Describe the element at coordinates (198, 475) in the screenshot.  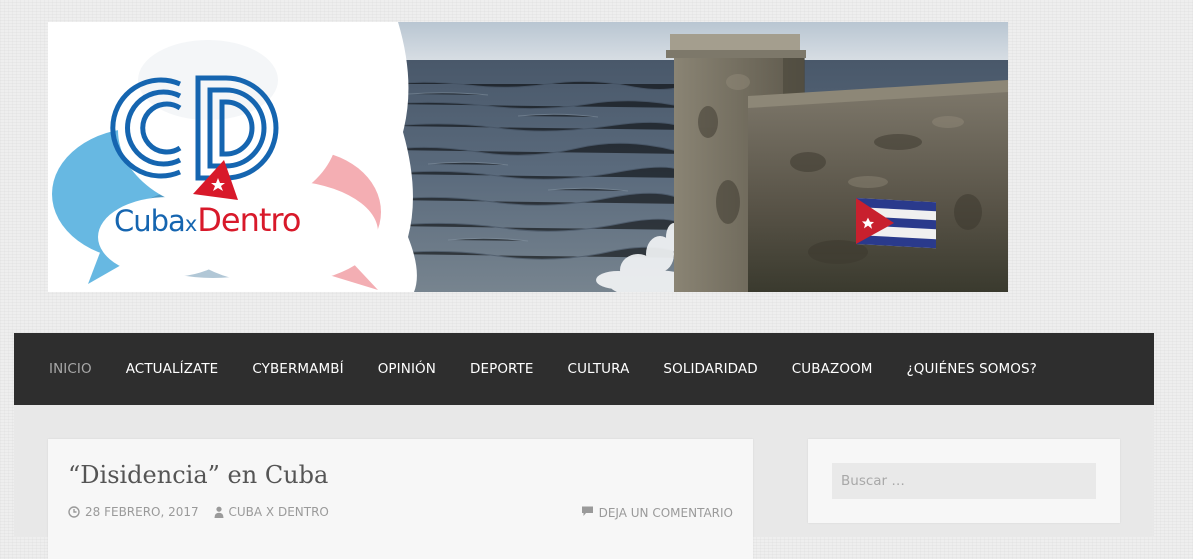
I see `post-title: “Disidencia” en Cuba` at that location.